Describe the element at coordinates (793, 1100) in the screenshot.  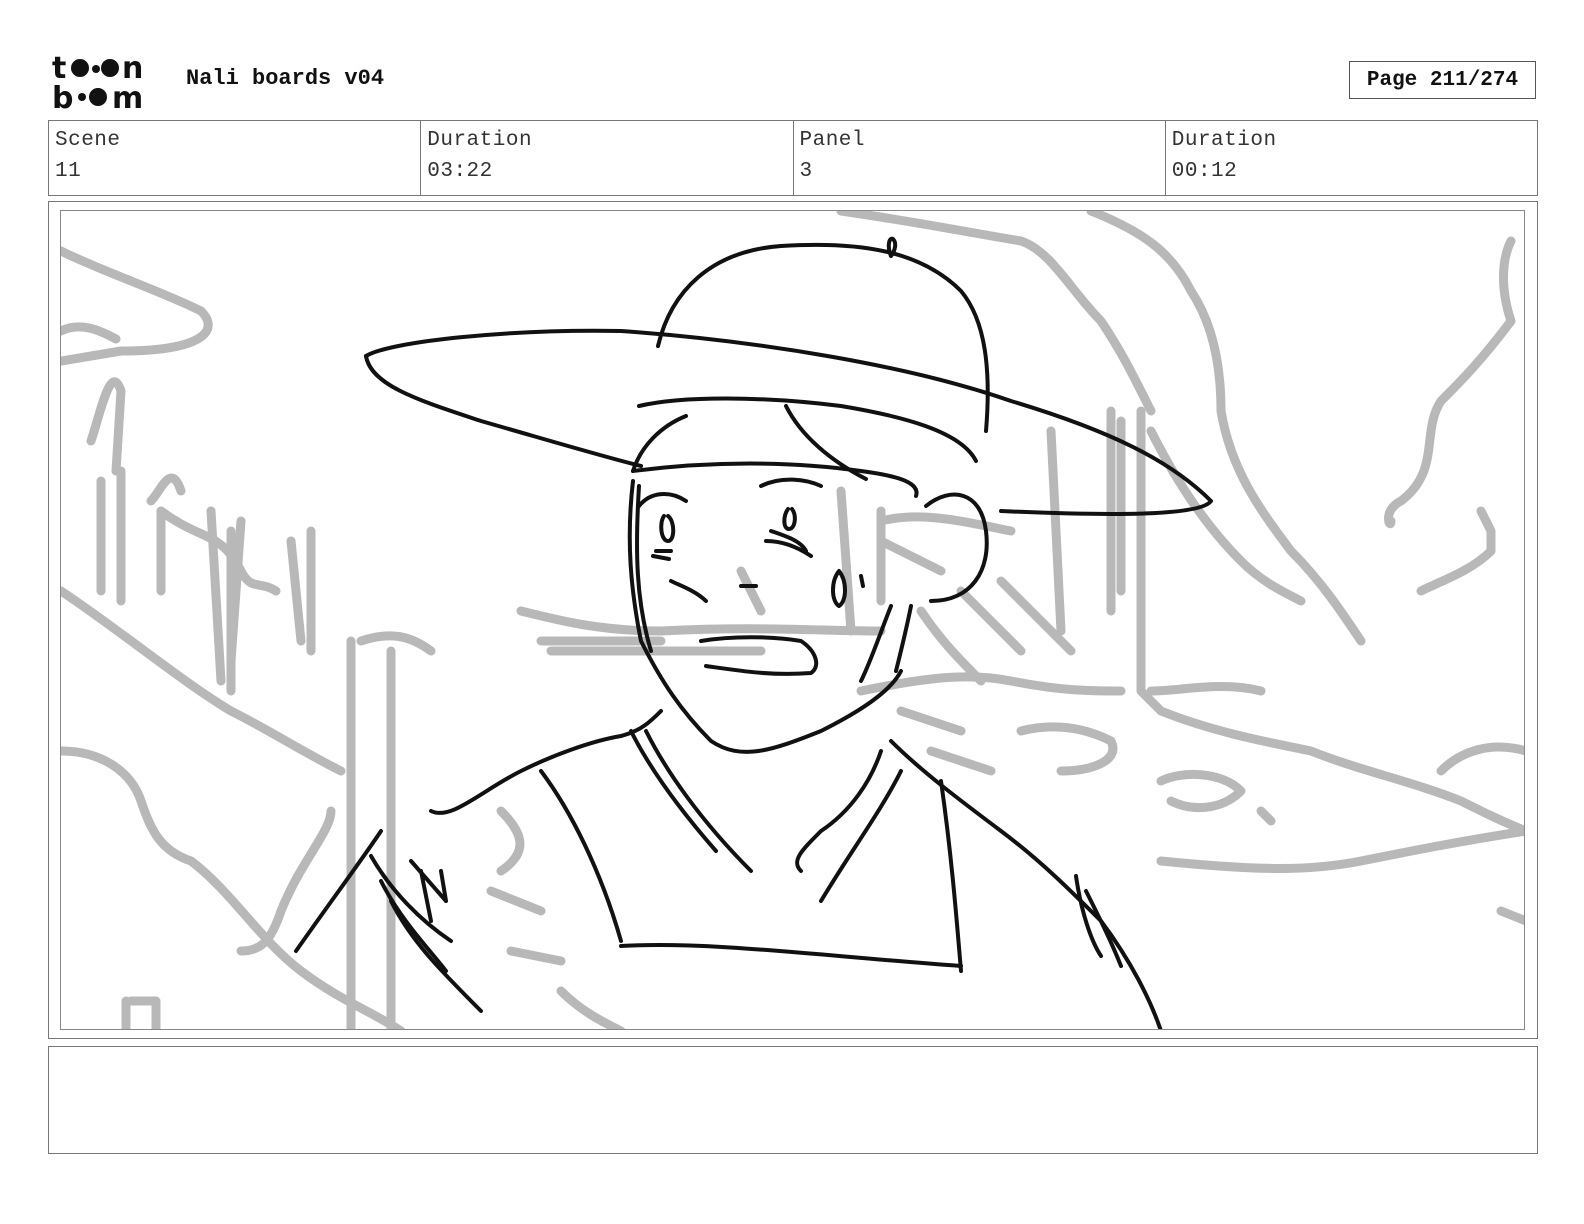
I see `panel-notes-box` at that location.